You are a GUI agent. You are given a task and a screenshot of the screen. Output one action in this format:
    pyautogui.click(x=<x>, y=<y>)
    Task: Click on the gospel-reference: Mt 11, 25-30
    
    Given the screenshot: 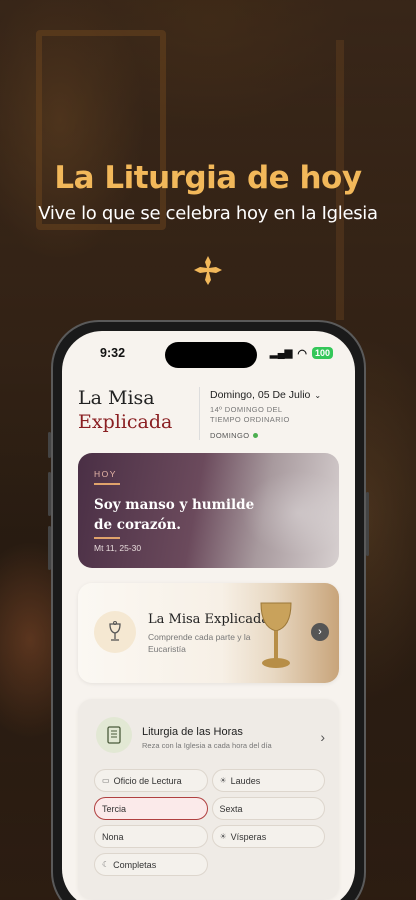 What is the action you would take?
    pyautogui.click(x=118, y=548)
    